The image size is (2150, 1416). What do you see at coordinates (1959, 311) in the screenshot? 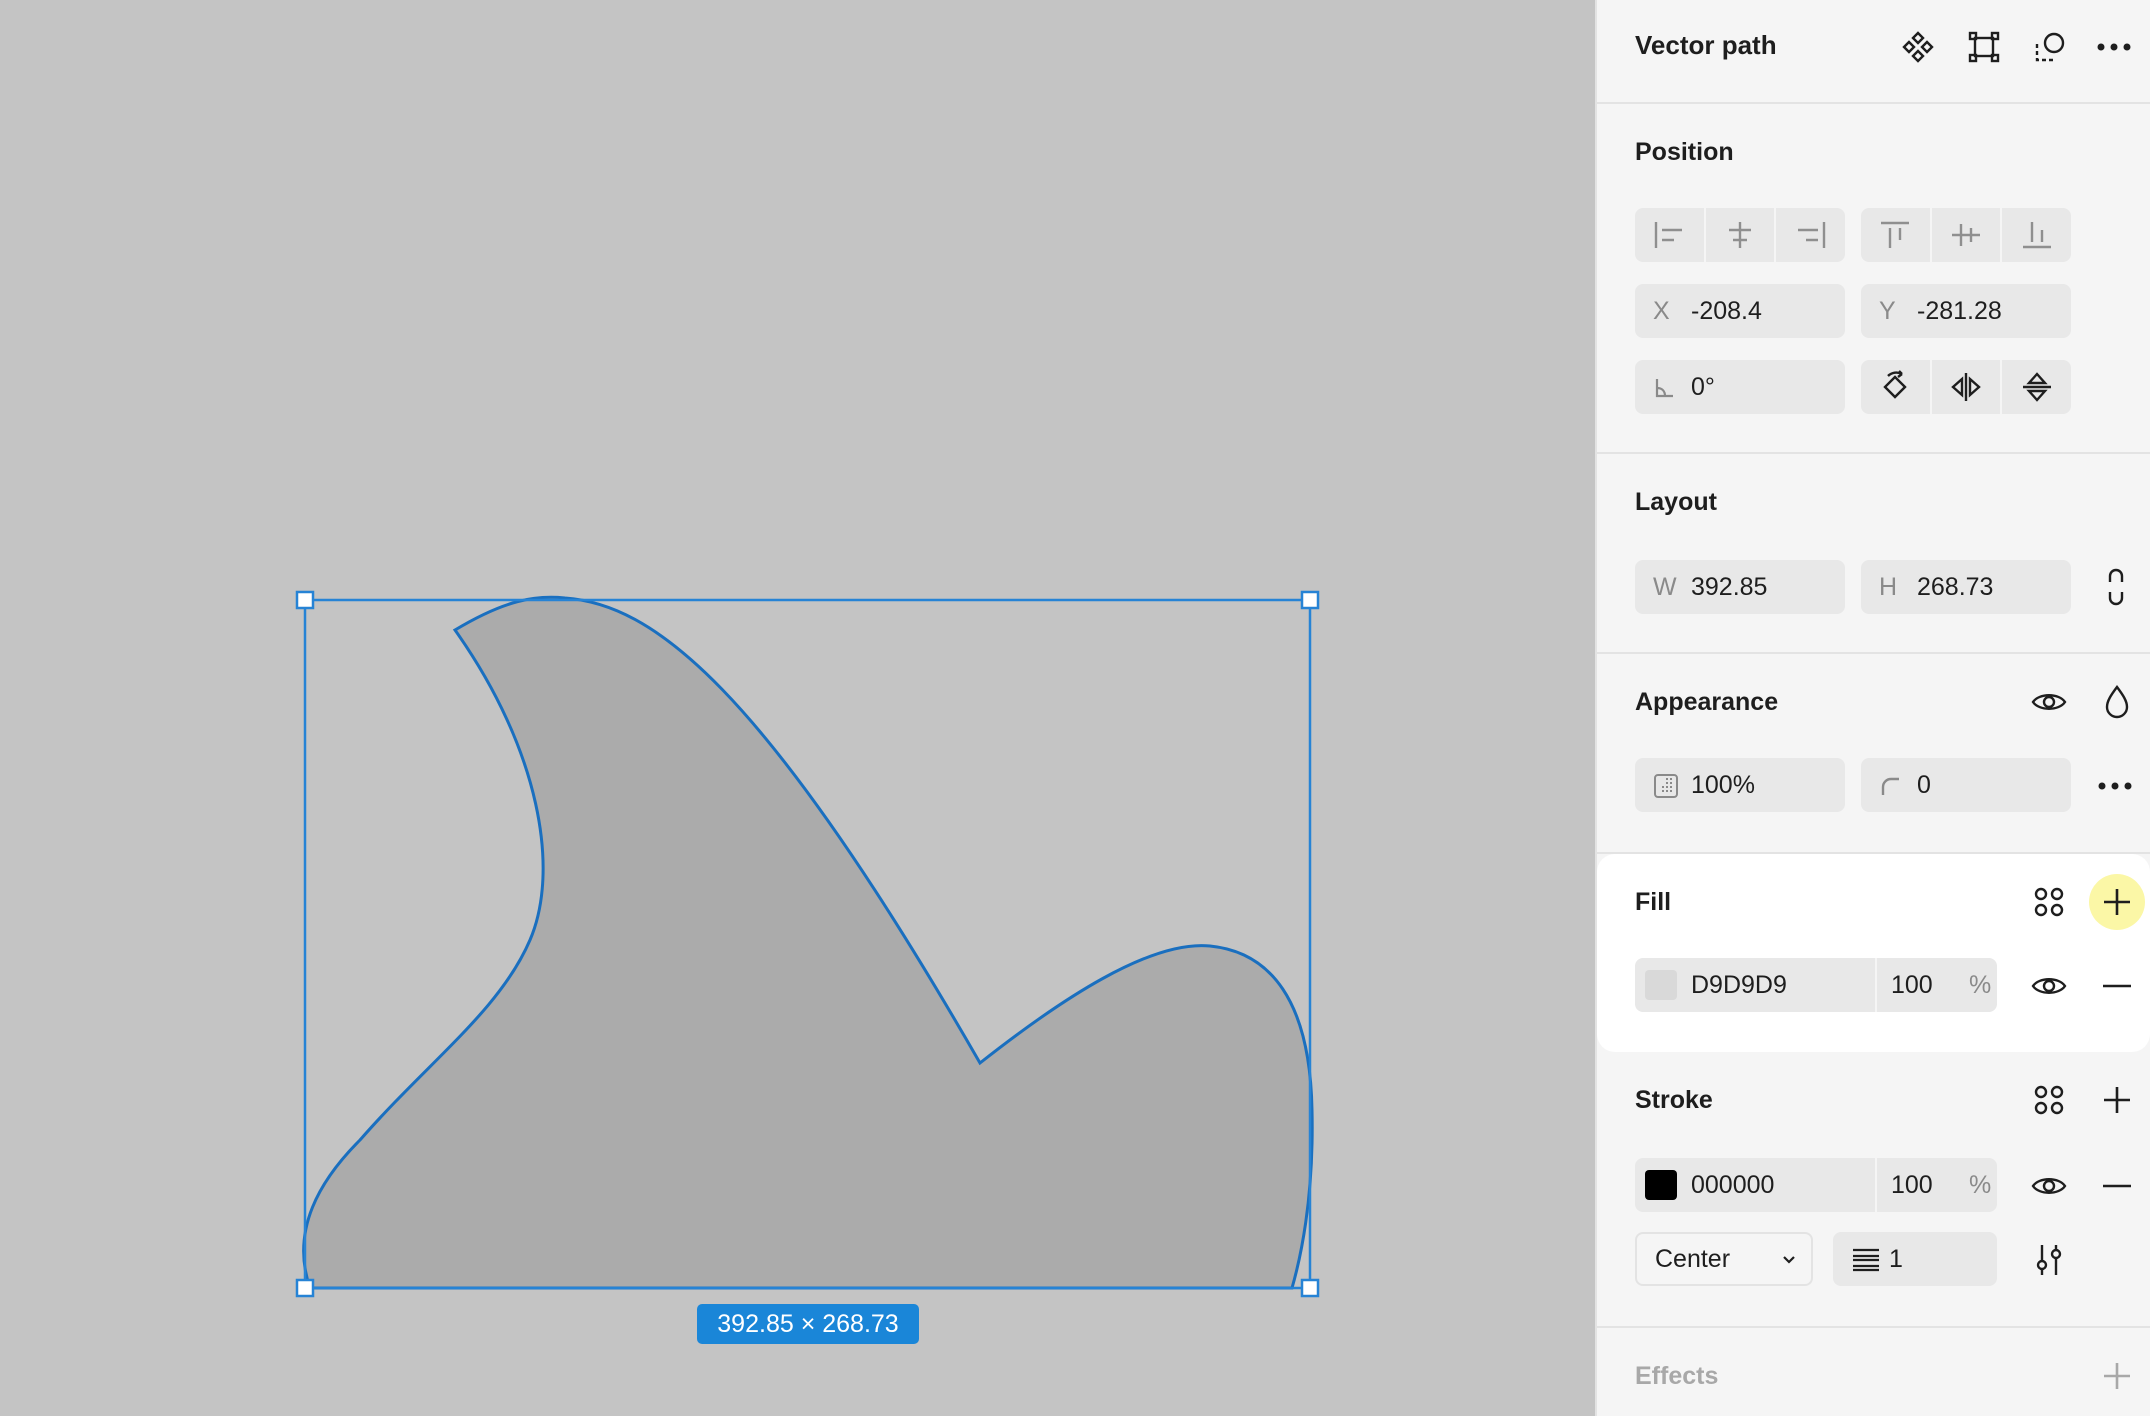
I see `y-value: -281.28` at bounding box center [1959, 311].